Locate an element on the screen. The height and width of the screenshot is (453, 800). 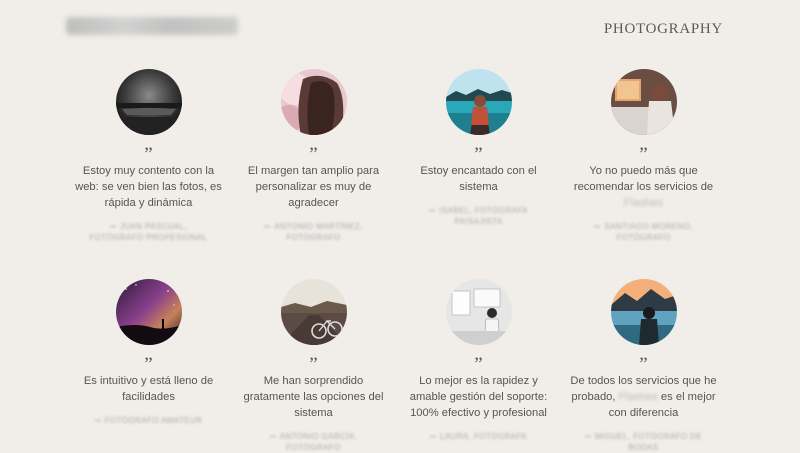
lake-woman-photo is located at coordinates (478, 102).